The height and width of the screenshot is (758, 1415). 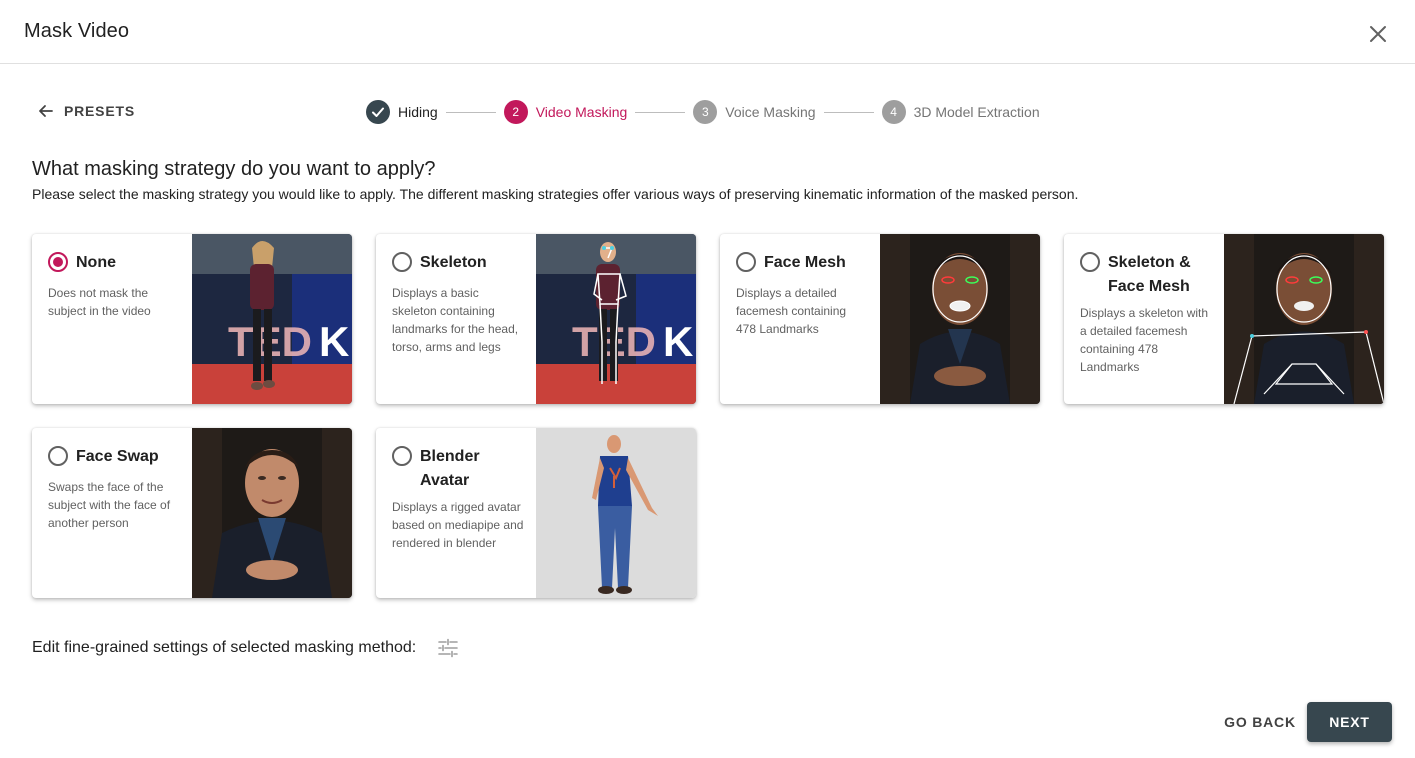 I want to click on step-label: 3D Model Extraction, so click(x=976, y=112).